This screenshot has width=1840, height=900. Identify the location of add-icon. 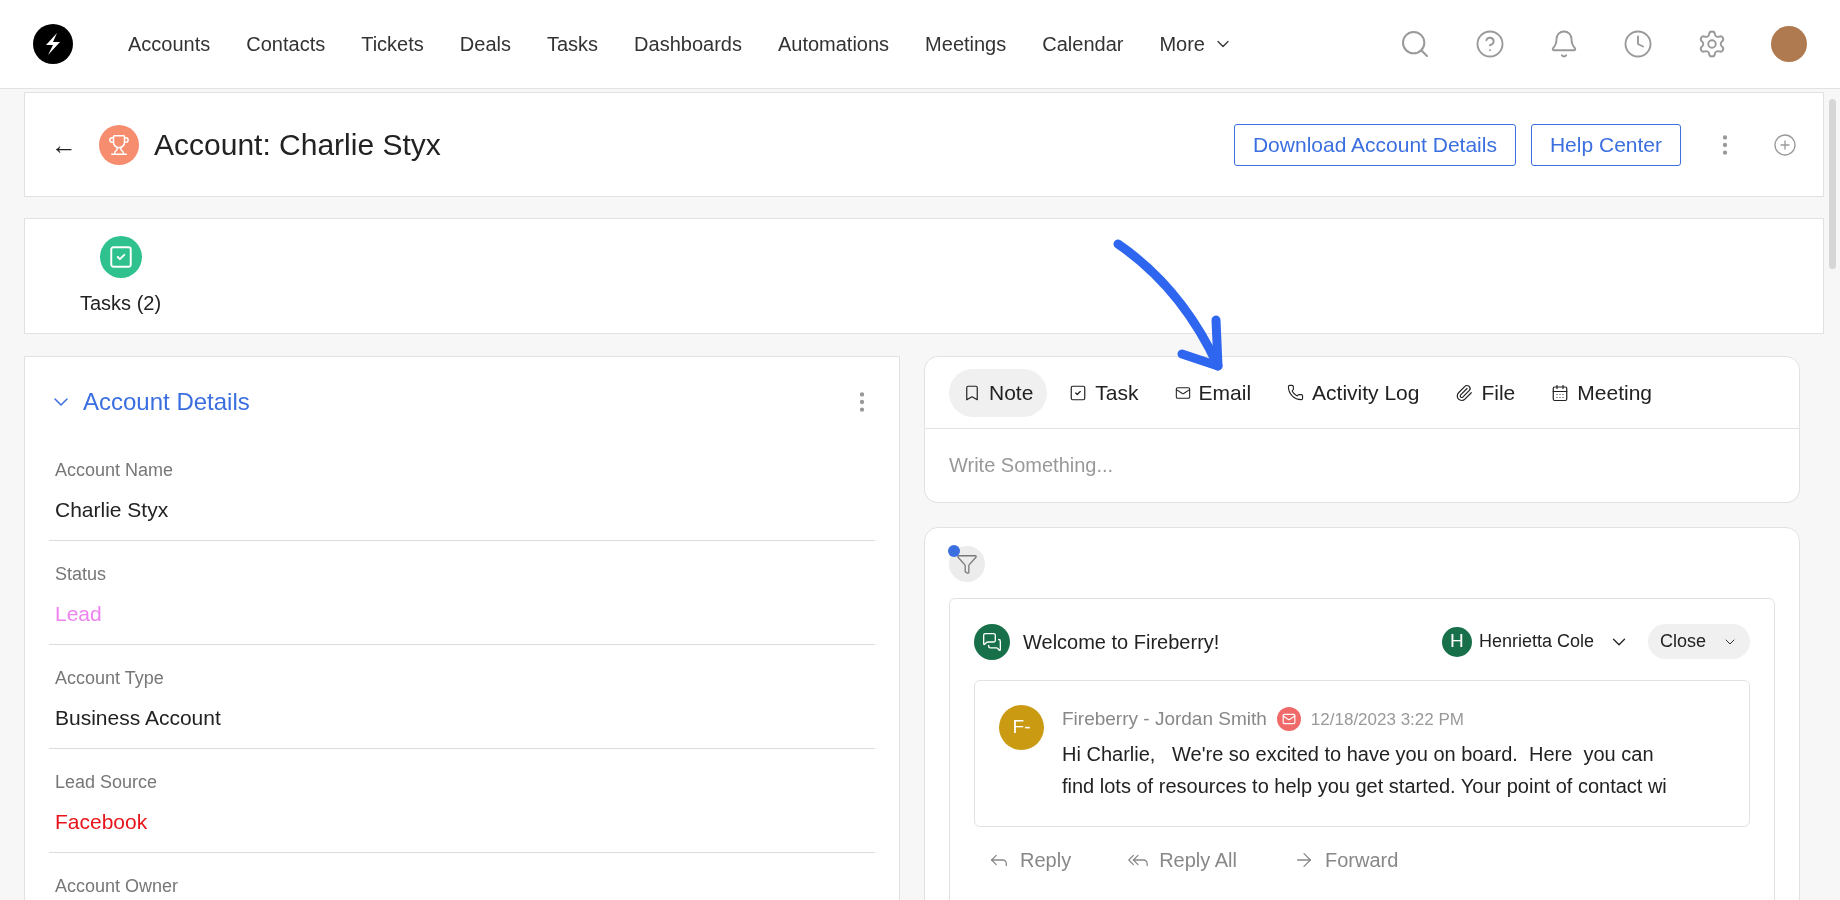
(1785, 144).